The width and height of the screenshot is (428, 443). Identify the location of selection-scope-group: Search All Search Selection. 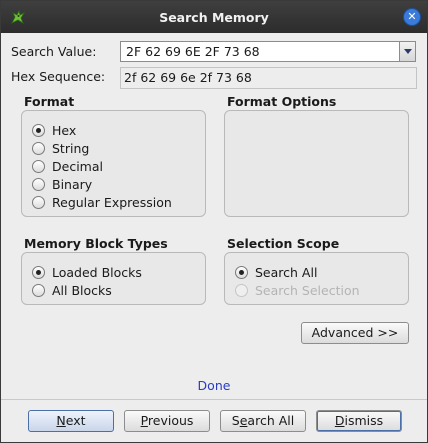
(316, 278).